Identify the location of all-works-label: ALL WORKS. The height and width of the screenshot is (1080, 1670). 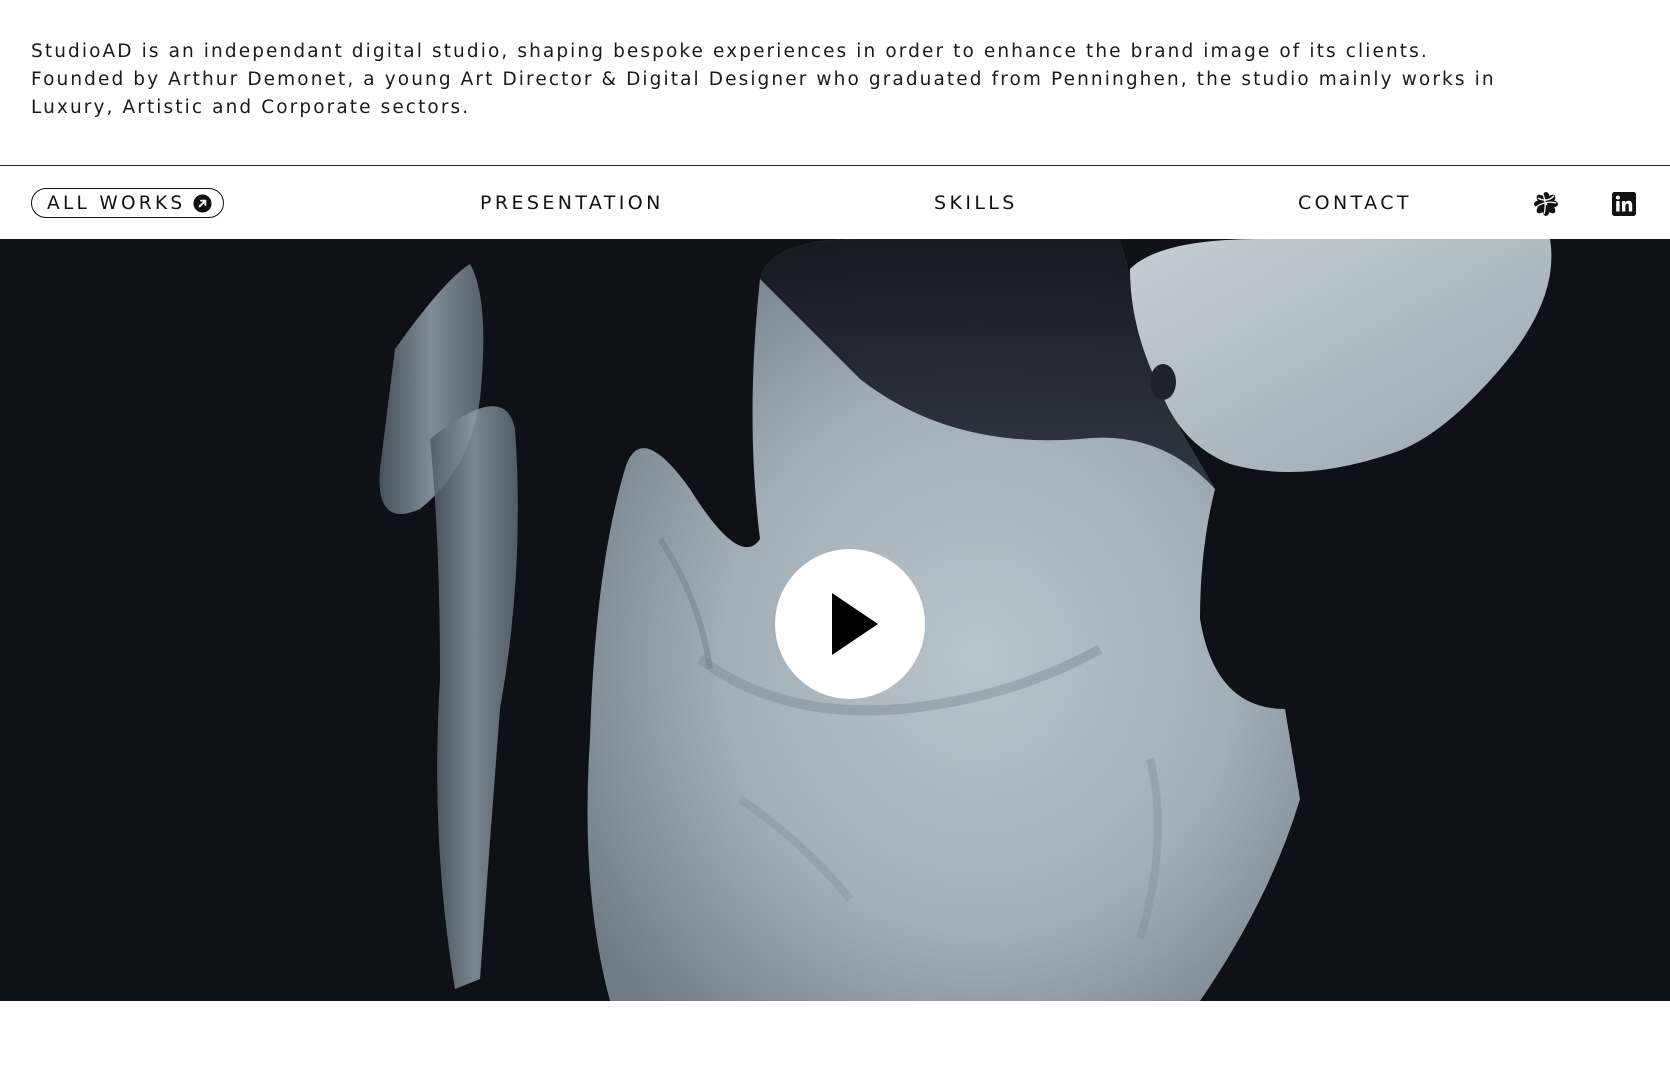
(116, 203).